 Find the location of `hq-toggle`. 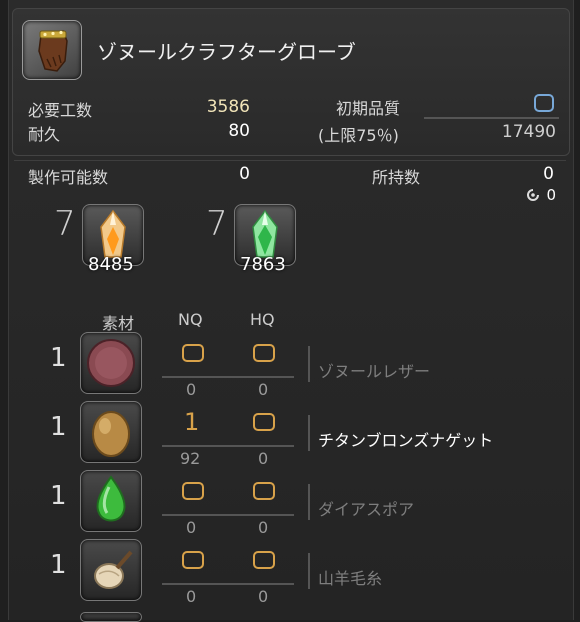

hq-toggle is located at coordinates (544, 103).